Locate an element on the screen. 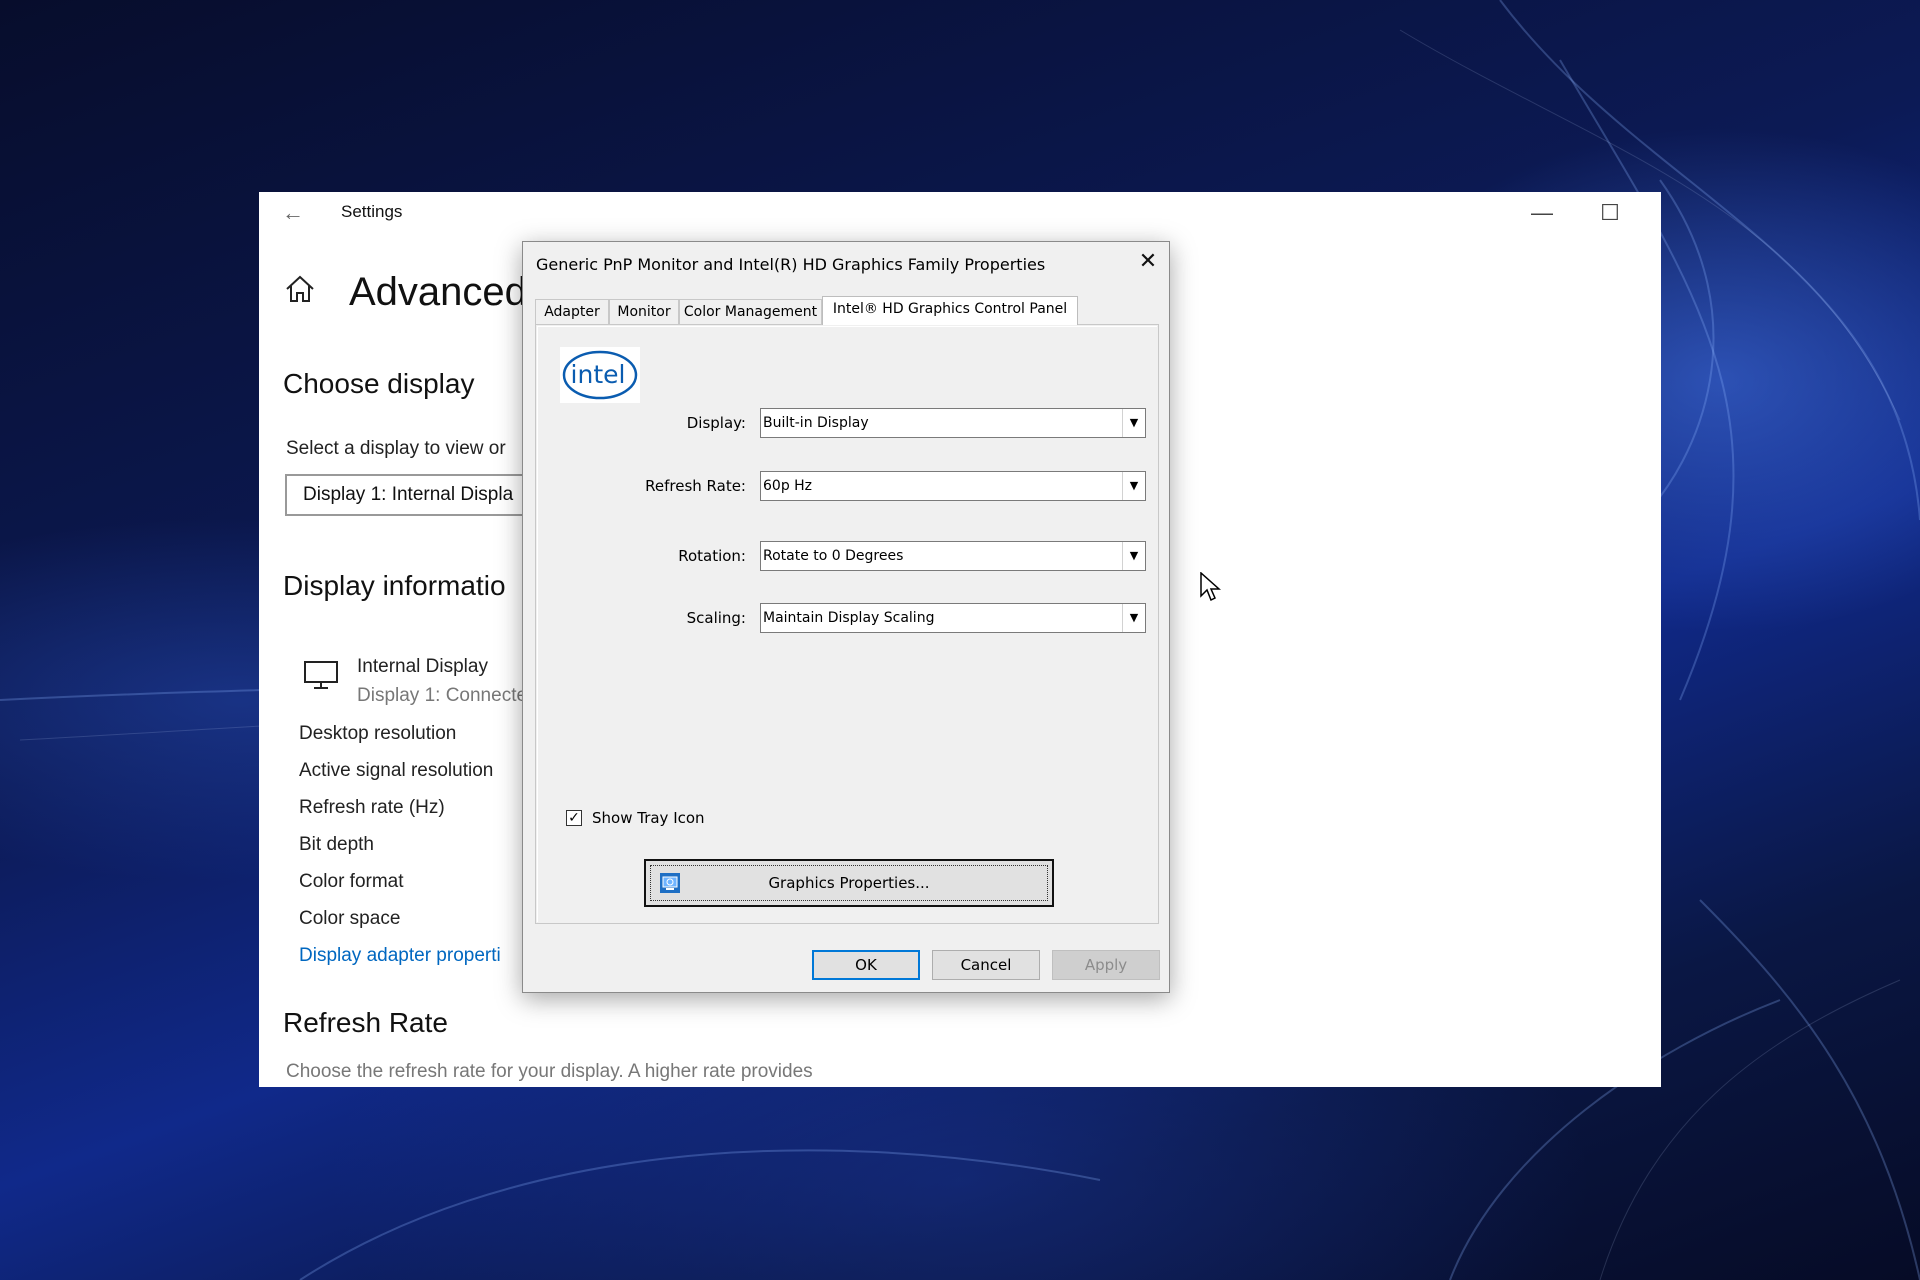 The height and width of the screenshot is (1280, 1920). desktop-resolution-label: Desktop resolution is located at coordinates (378, 733).